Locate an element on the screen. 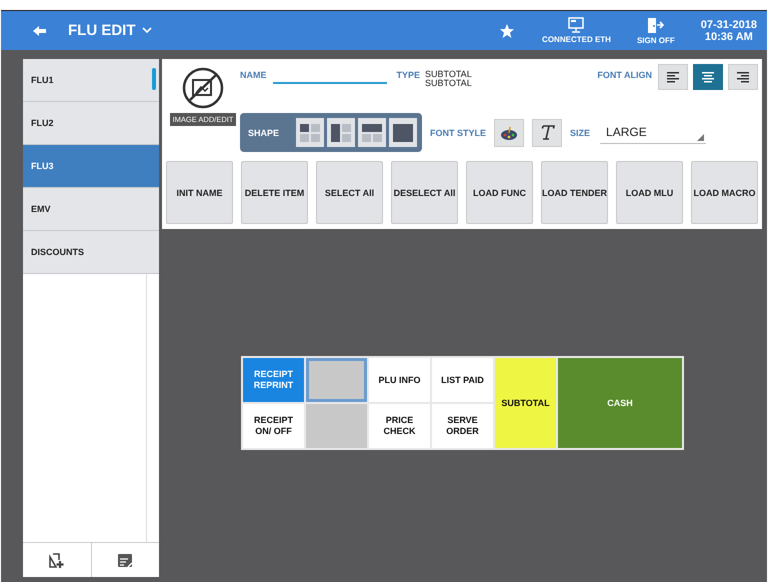  sidebar-item: FLU2 is located at coordinates (91, 123).